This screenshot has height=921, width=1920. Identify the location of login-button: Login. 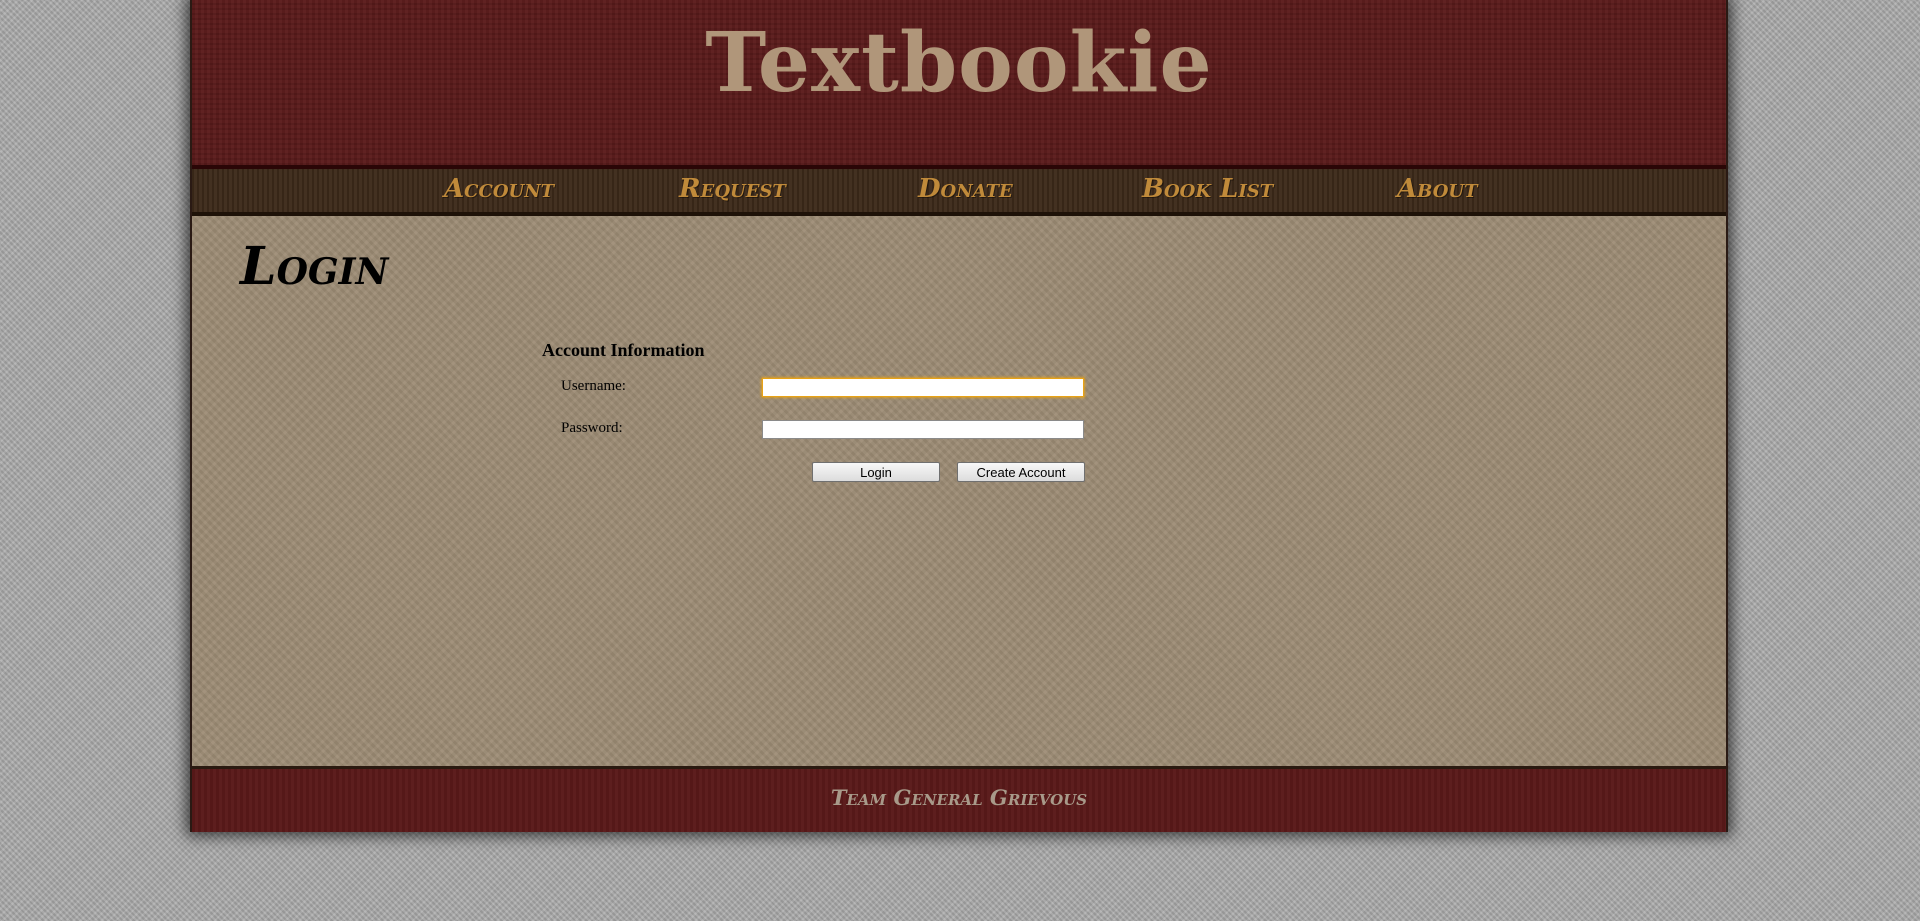
(876, 472).